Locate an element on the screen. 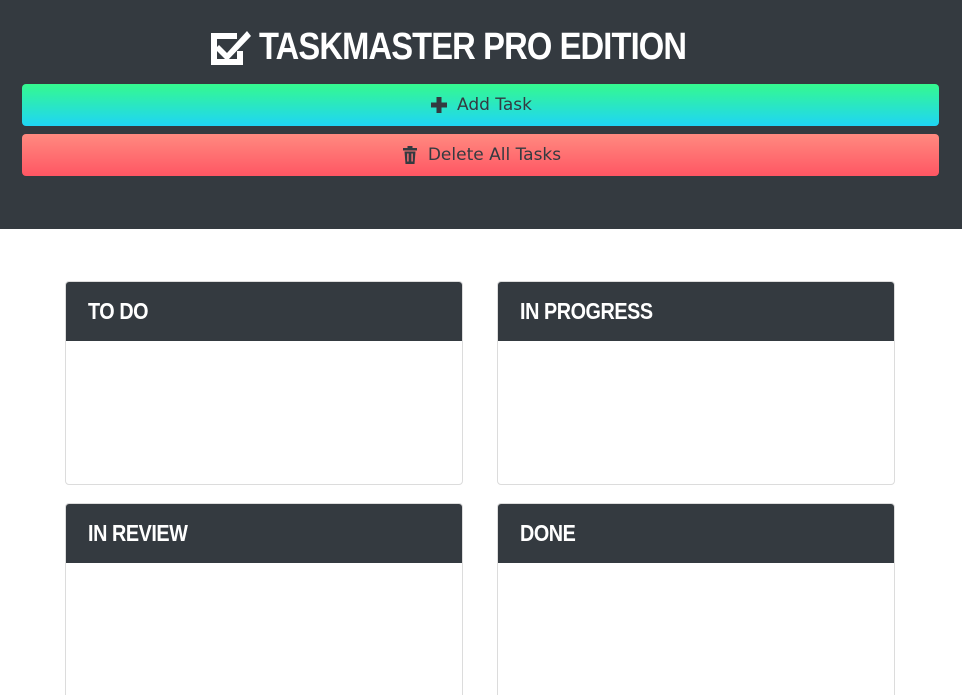  delete-all-tasks-button: Delete All Tasks is located at coordinates (480, 155).